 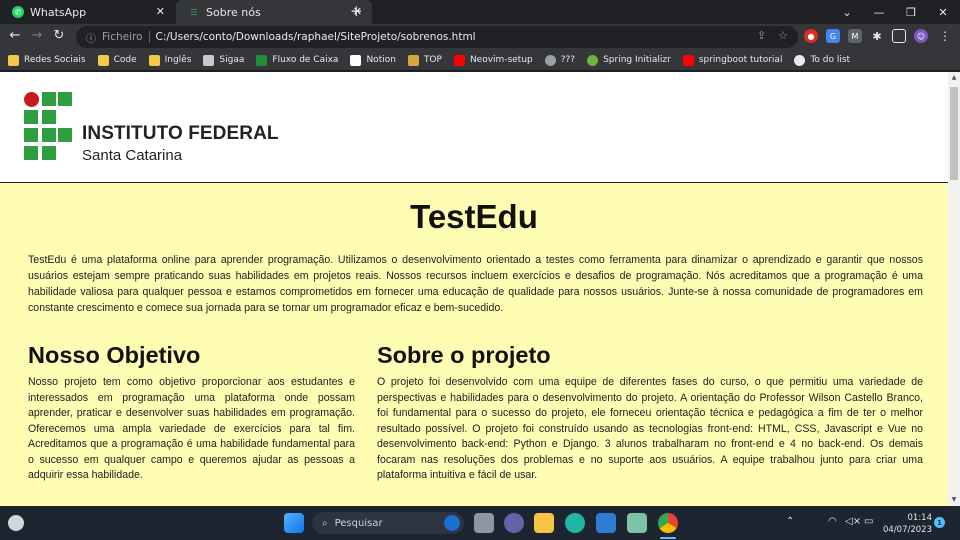 What do you see at coordinates (294, 523) in the screenshot?
I see `start-windows-icon` at bounding box center [294, 523].